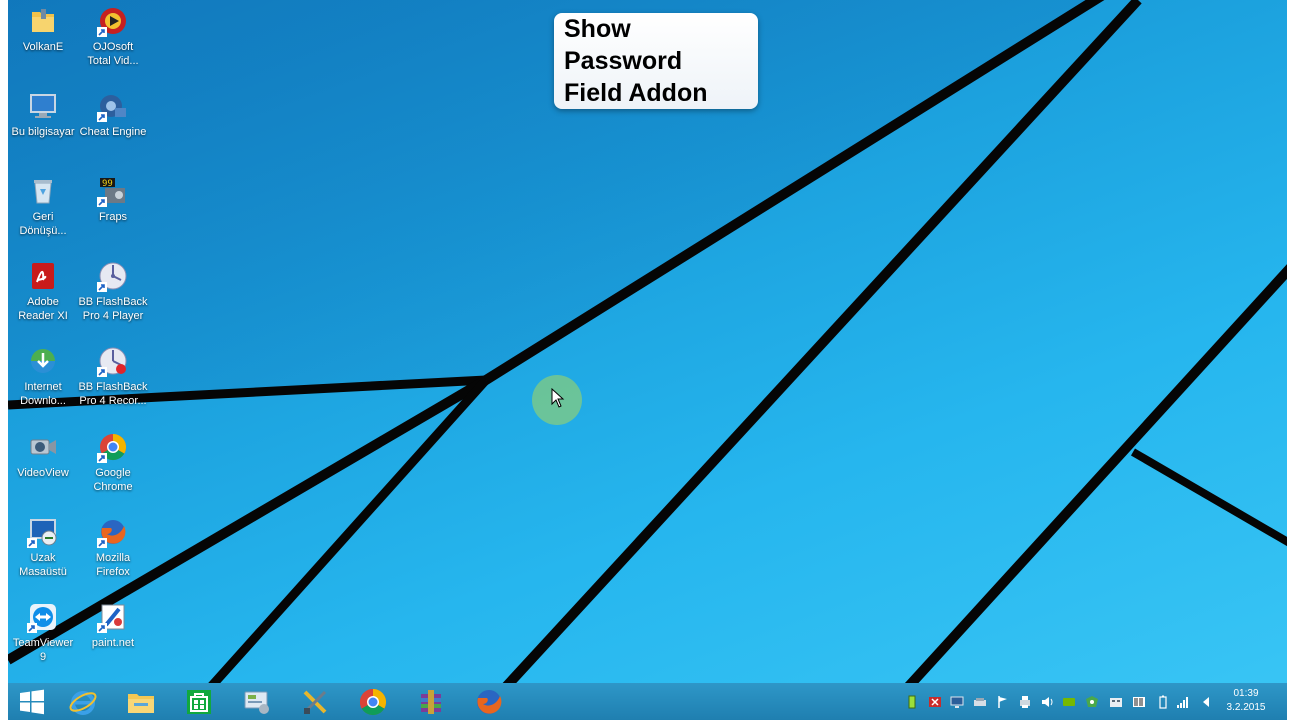 The height and width of the screenshot is (720, 1294). I want to click on battery-widget-icon, so click(912, 702).